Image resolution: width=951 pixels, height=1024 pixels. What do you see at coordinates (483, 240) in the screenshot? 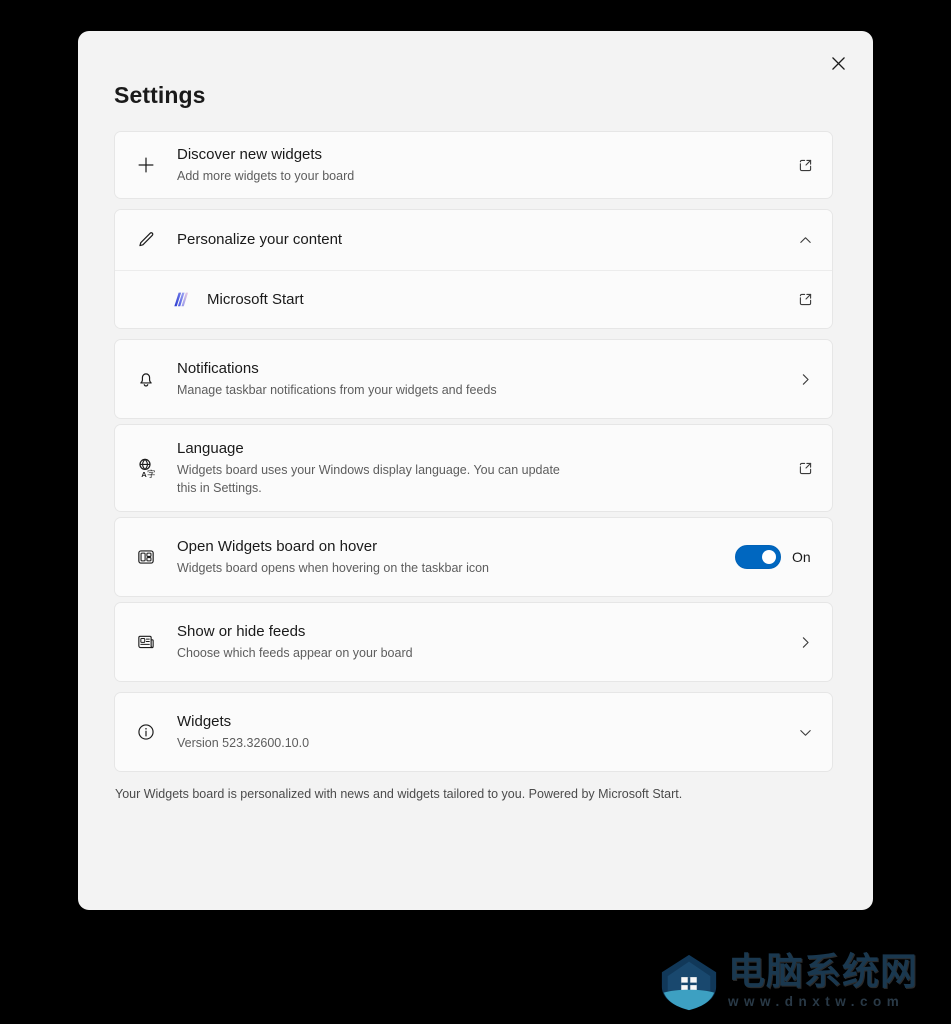
I see `row-text: Personalize your content` at bounding box center [483, 240].